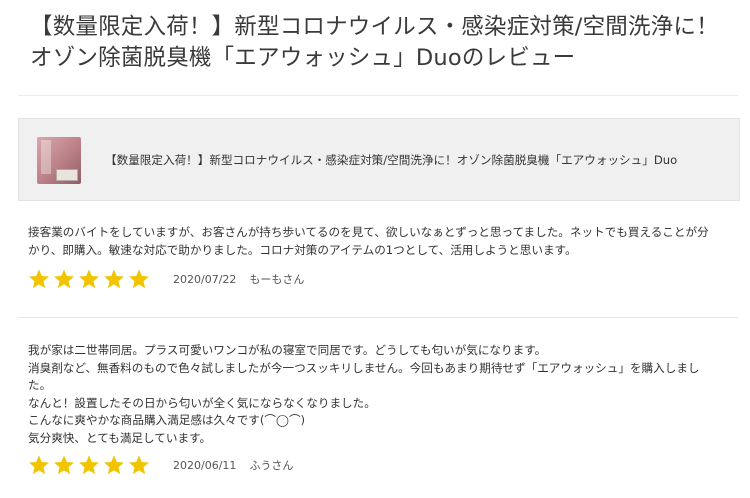 The image size is (750, 498). Describe the element at coordinates (166, 279) in the screenshot. I see `review-meta: 2020/07/22 もーもさん` at that location.